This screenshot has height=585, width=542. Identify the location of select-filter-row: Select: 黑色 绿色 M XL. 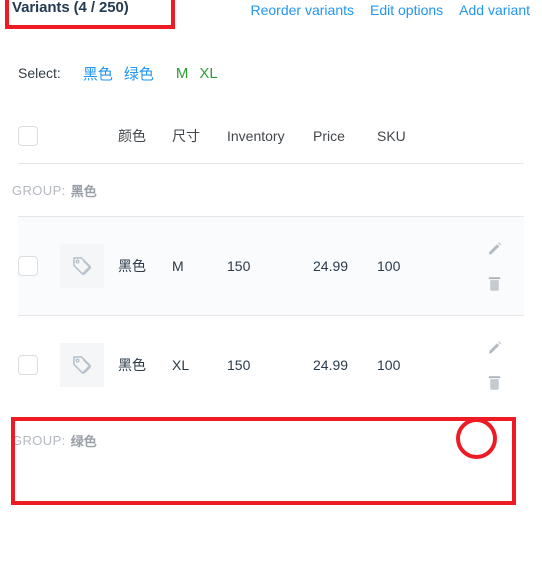
(271, 73).